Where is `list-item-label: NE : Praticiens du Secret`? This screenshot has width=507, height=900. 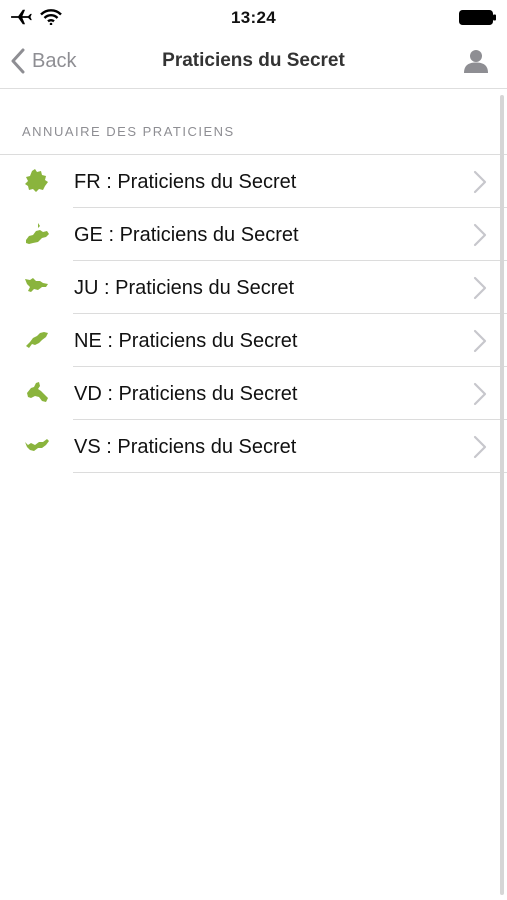
list-item-label: NE : Praticiens du Secret is located at coordinates (186, 341).